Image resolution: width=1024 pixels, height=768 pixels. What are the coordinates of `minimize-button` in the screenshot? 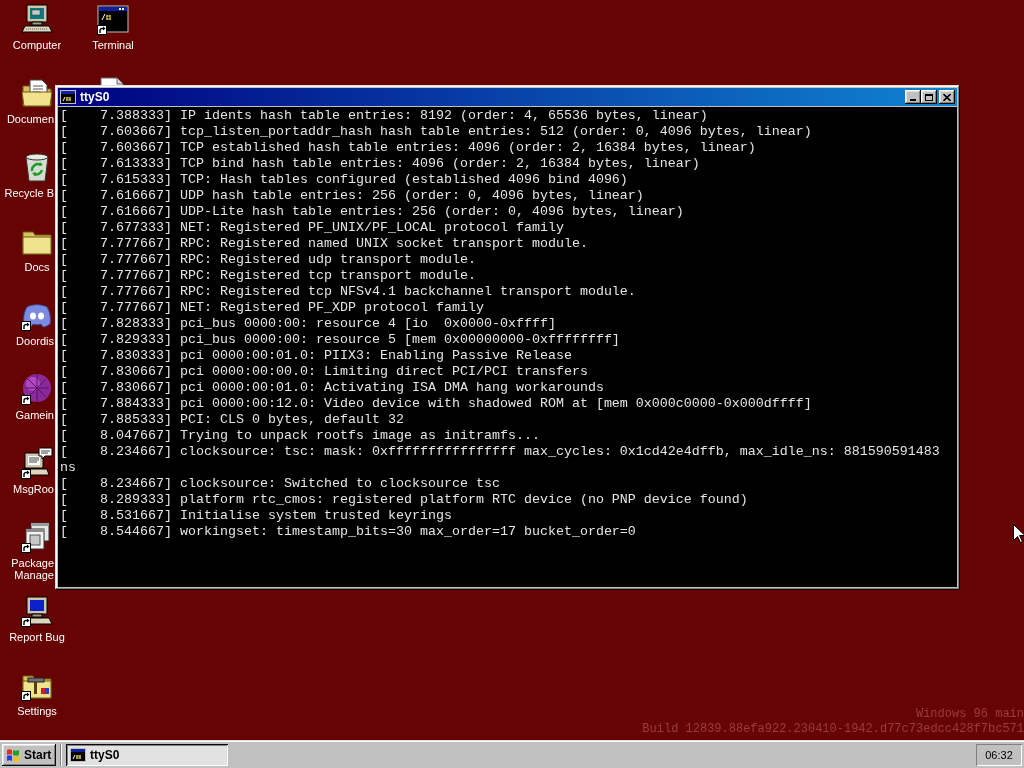 It's located at (913, 97).